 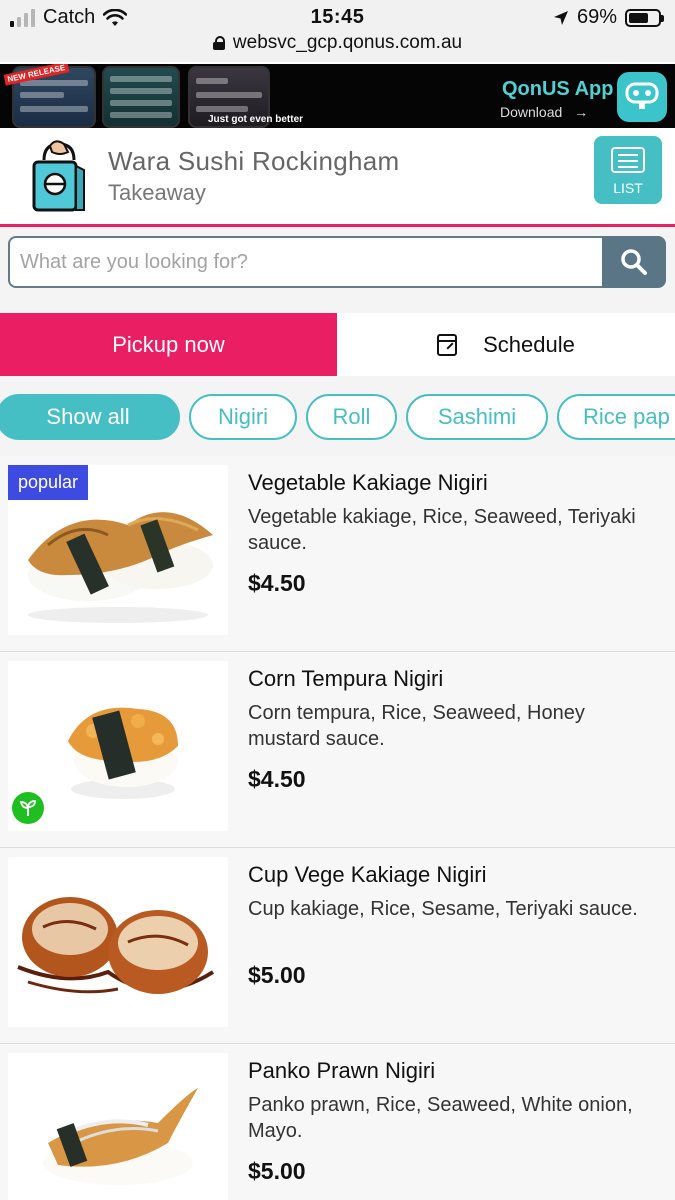 I want to click on item-name: Vegetable Kakiage Nigiri, so click(x=368, y=482).